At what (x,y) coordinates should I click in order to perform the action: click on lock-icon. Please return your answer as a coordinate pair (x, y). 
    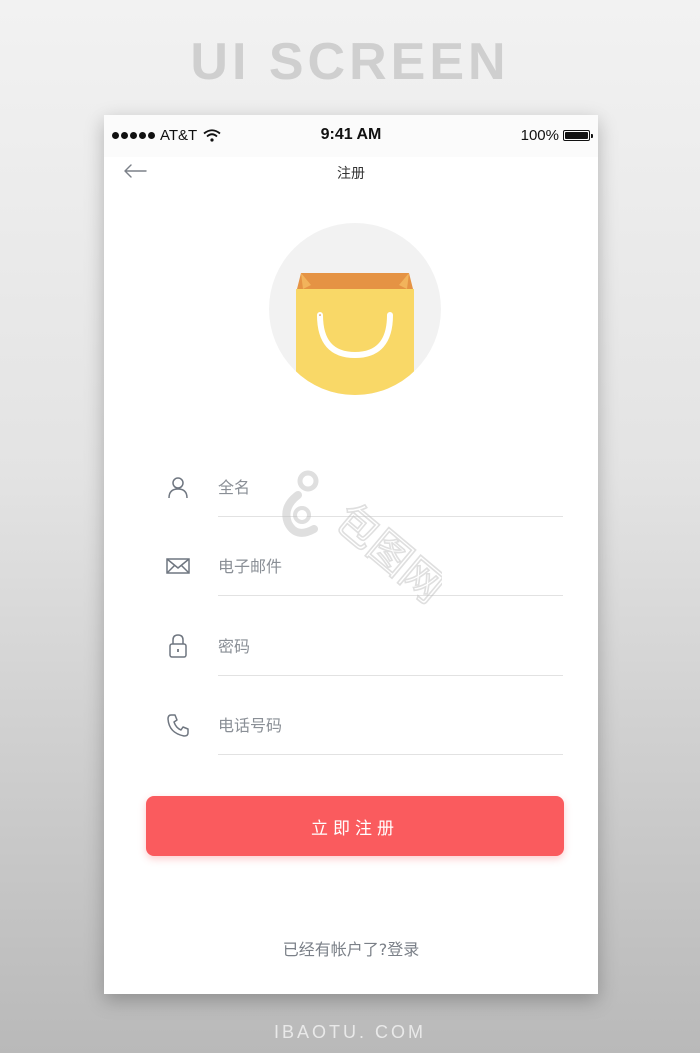
    Looking at the image, I should click on (178, 646).